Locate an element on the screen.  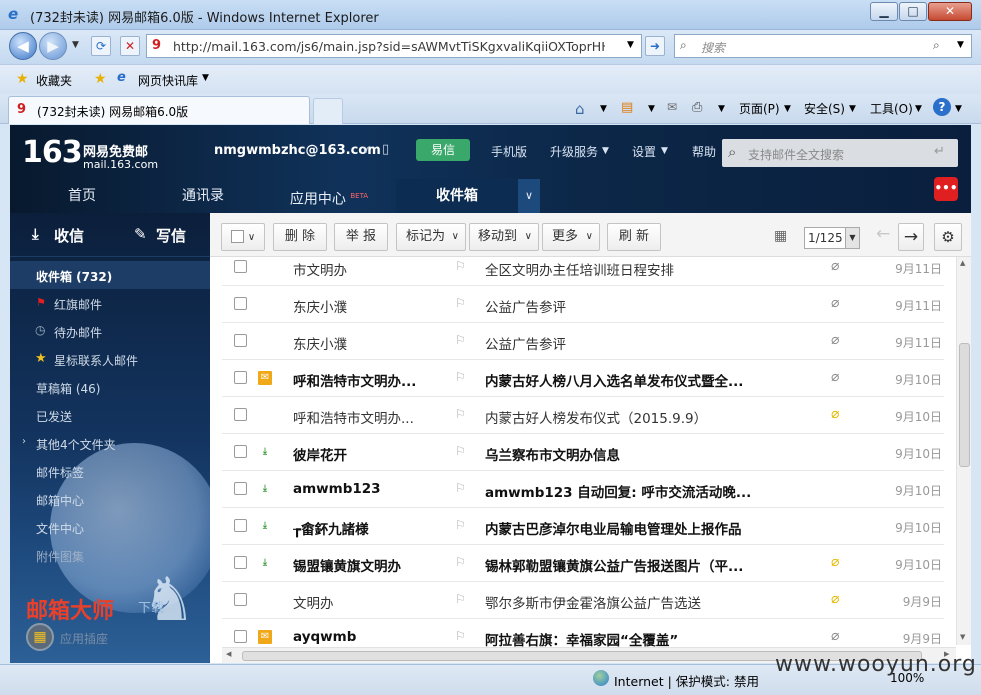
tab-contacts: 通讯录 is located at coordinates (203, 196).